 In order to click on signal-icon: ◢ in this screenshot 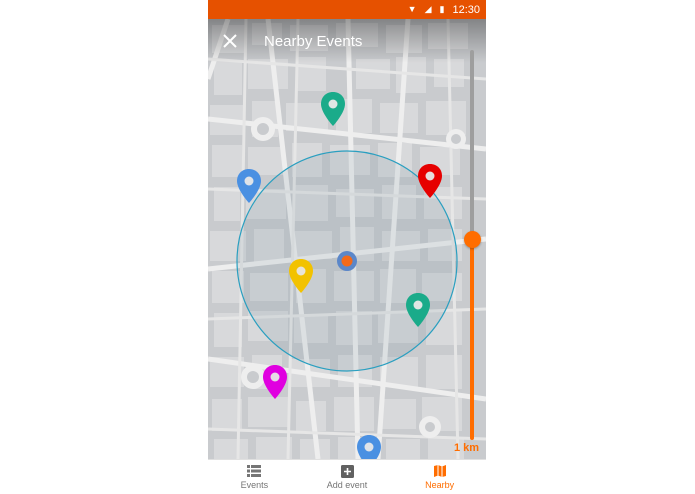, I will do `click(428, 9)`.